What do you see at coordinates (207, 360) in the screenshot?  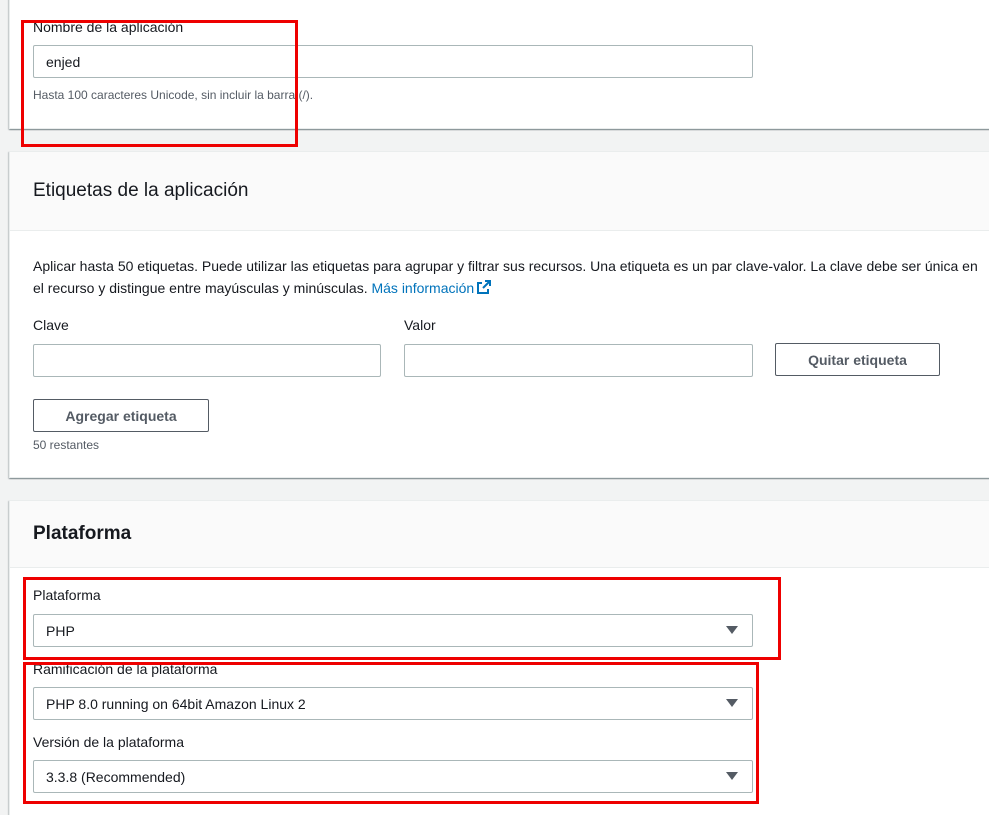 I see `tag-key-input` at bounding box center [207, 360].